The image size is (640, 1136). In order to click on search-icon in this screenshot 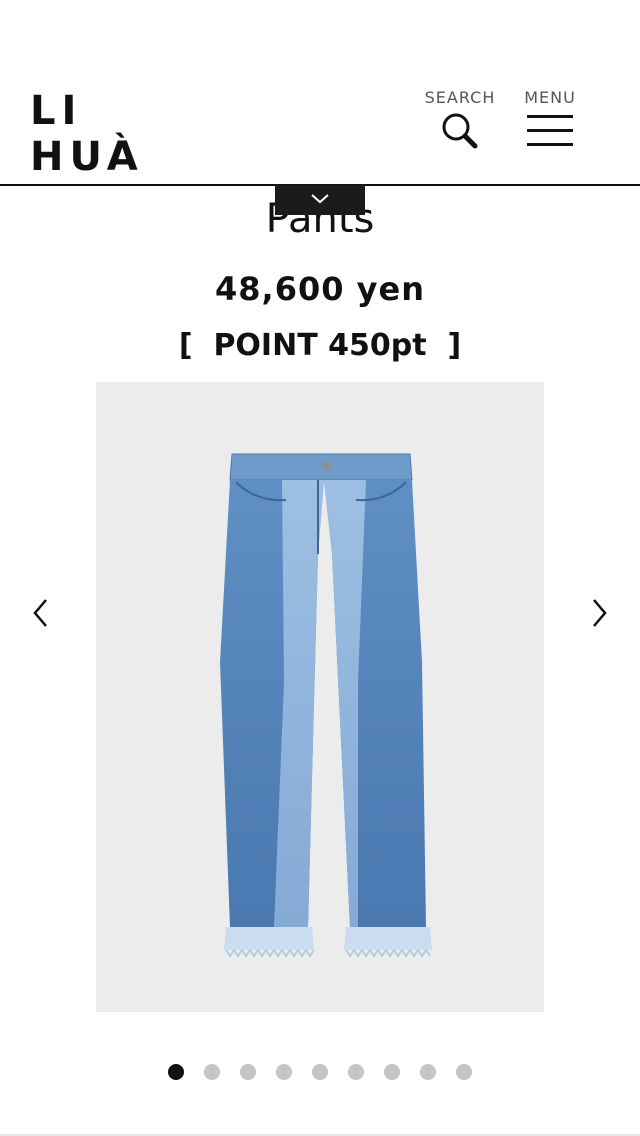, I will do `click(460, 131)`.